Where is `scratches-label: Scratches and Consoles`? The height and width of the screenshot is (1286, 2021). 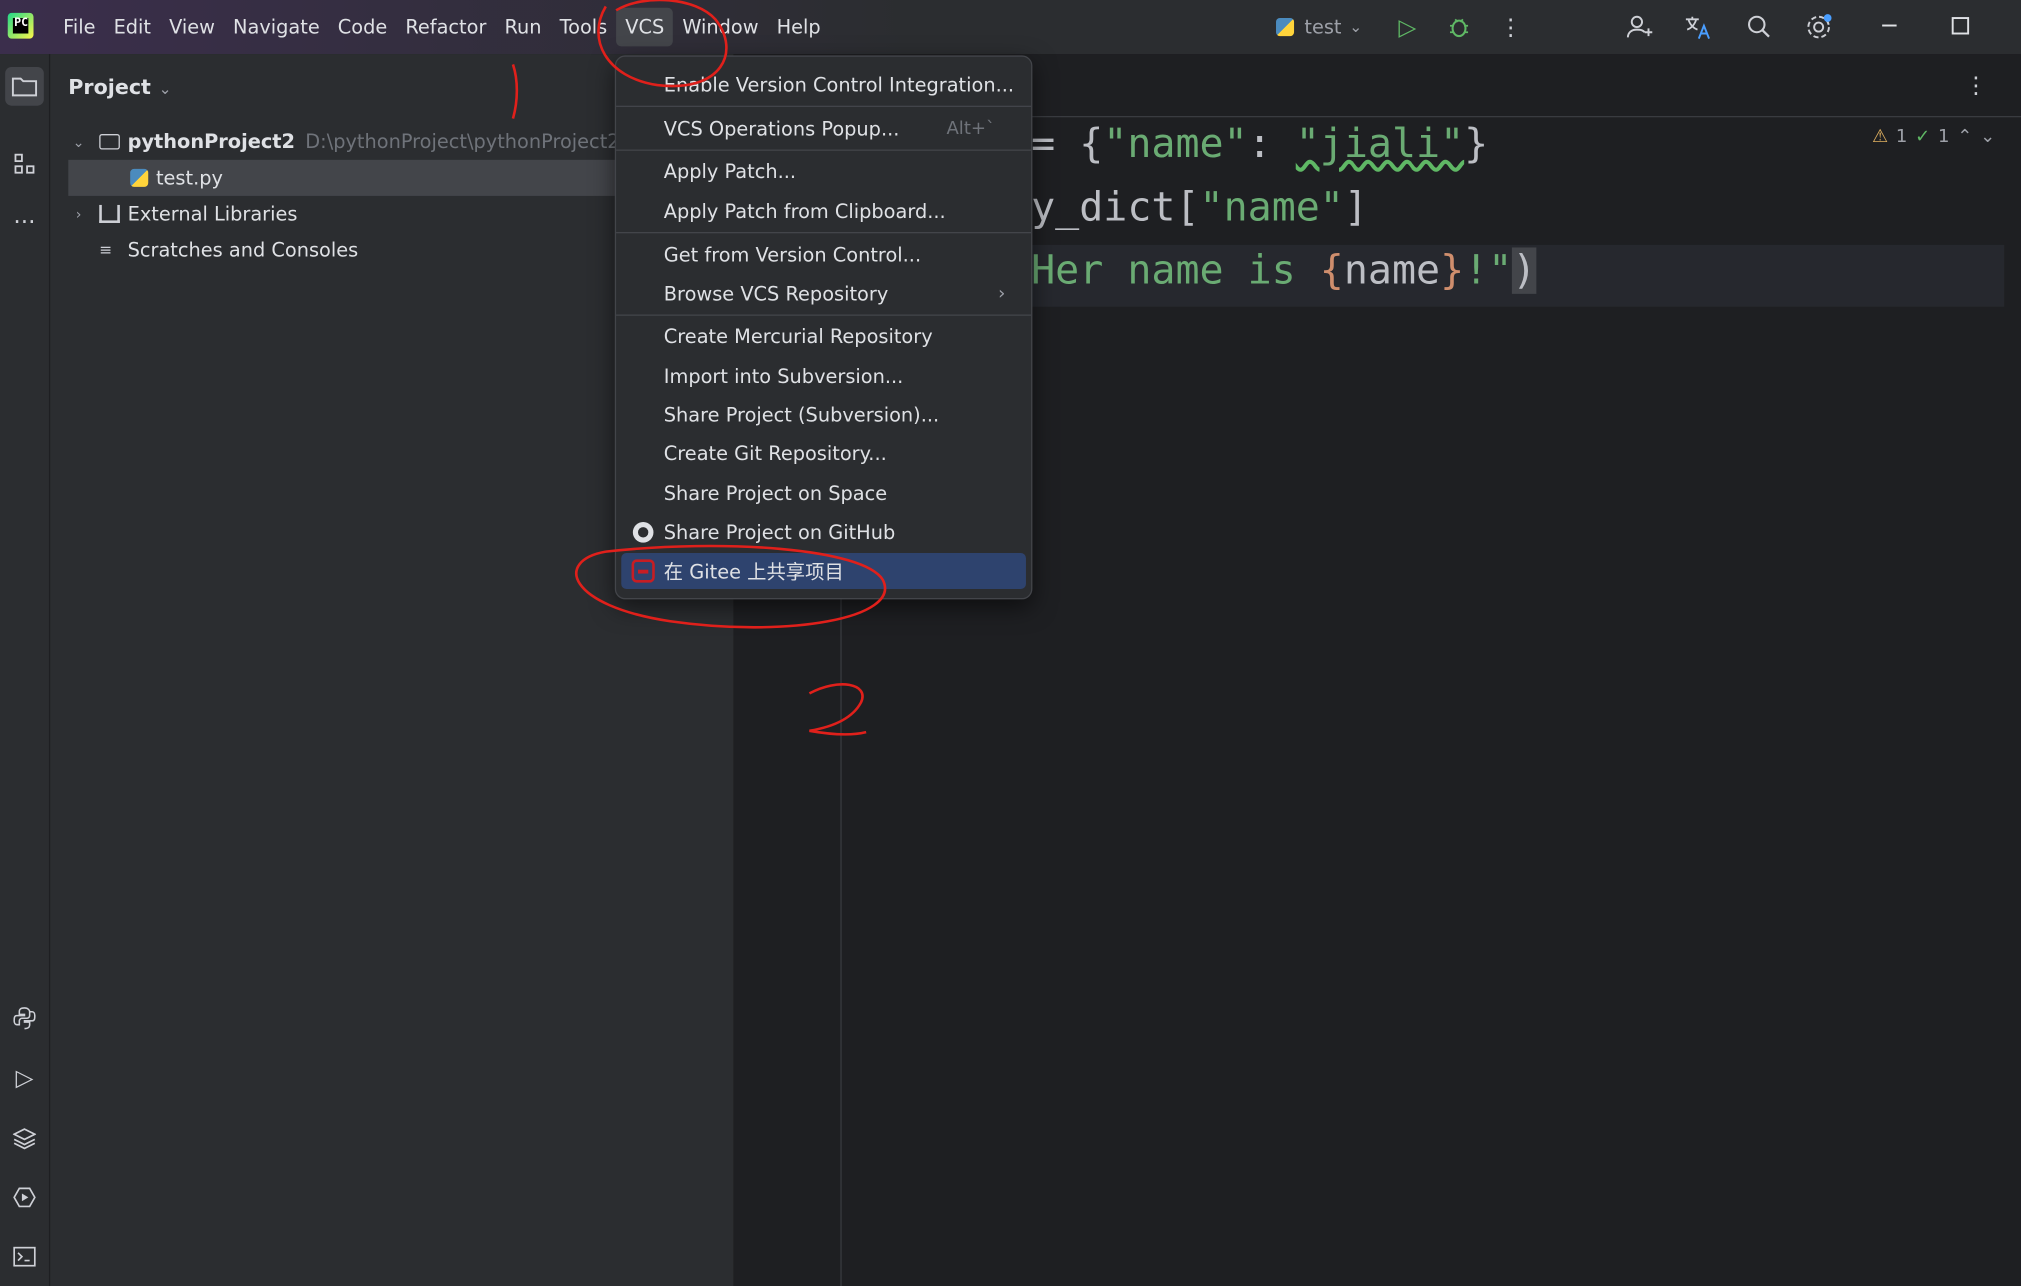 scratches-label: Scratches and Consoles is located at coordinates (243, 250).